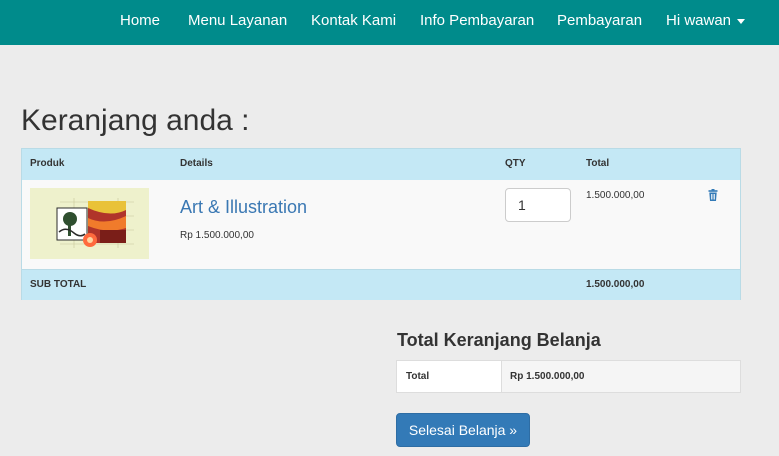  Describe the element at coordinates (599, 20) in the screenshot. I see `nav-pembayaran: Pembayaran` at that location.